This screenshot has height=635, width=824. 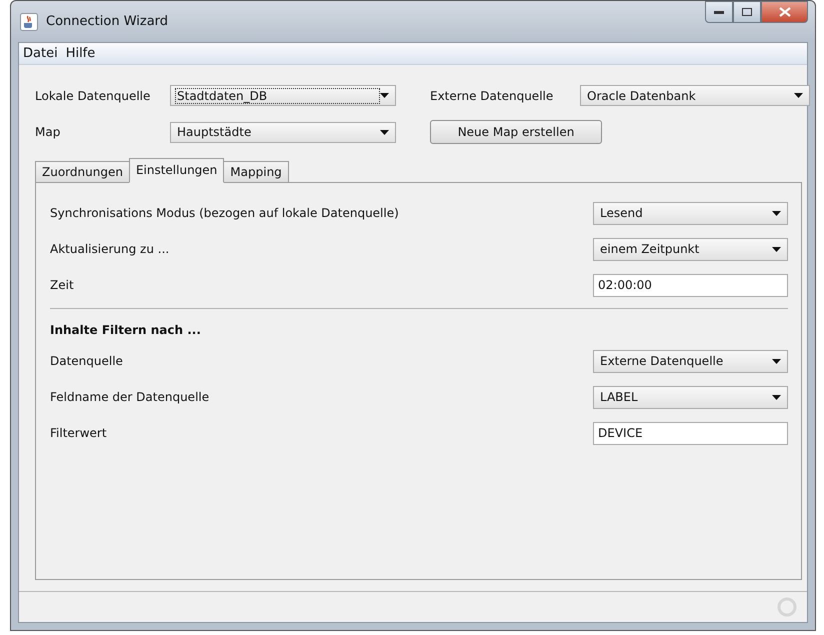 I want to click on tab: Einstellungen, so click(x=176, y=170).